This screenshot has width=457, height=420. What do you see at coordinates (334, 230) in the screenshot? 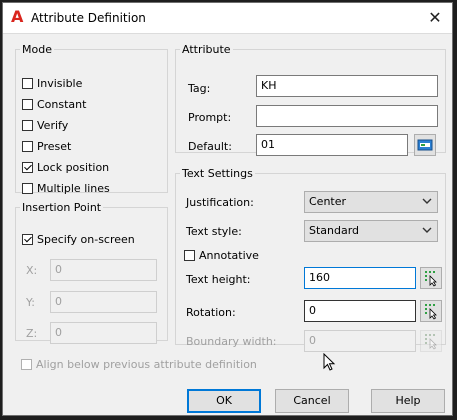
I see `text-style-value: Standard` at bounding box center [334, 230].